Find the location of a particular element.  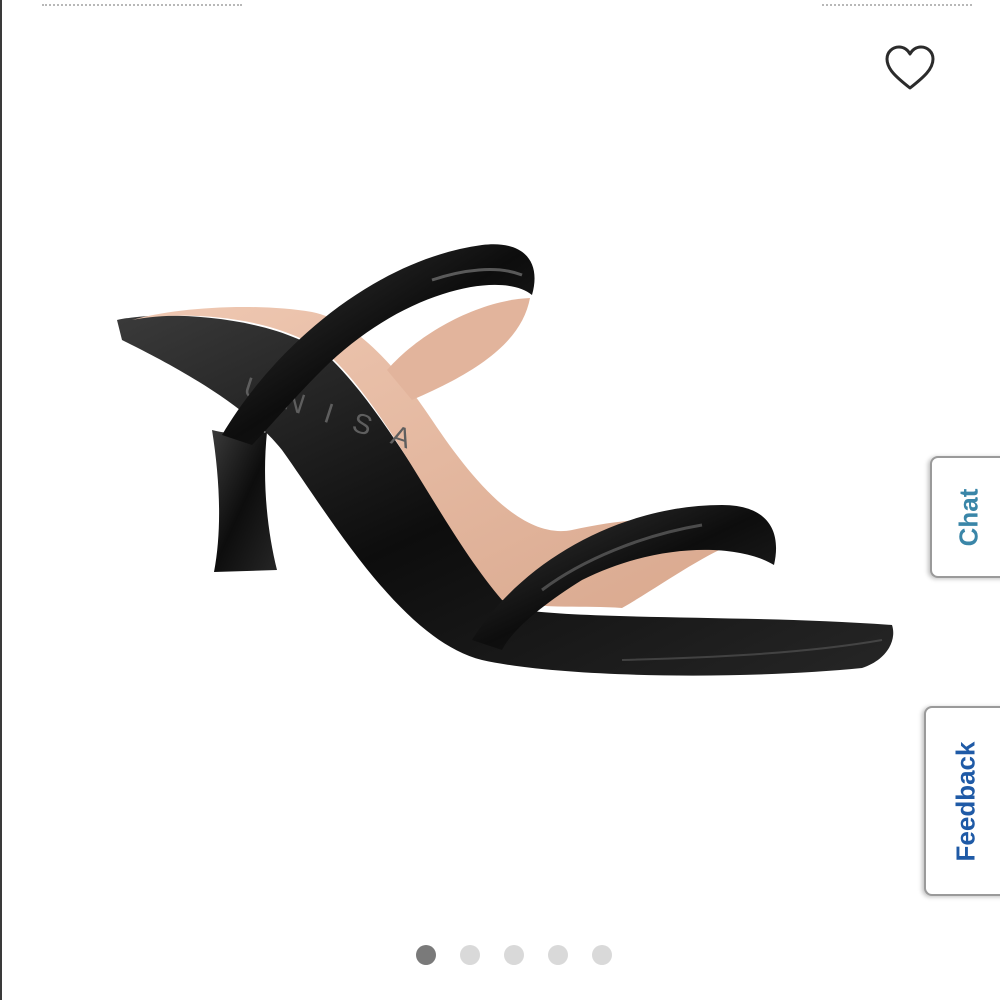

chat-tab: Chat is located at coordinates (965, 517).